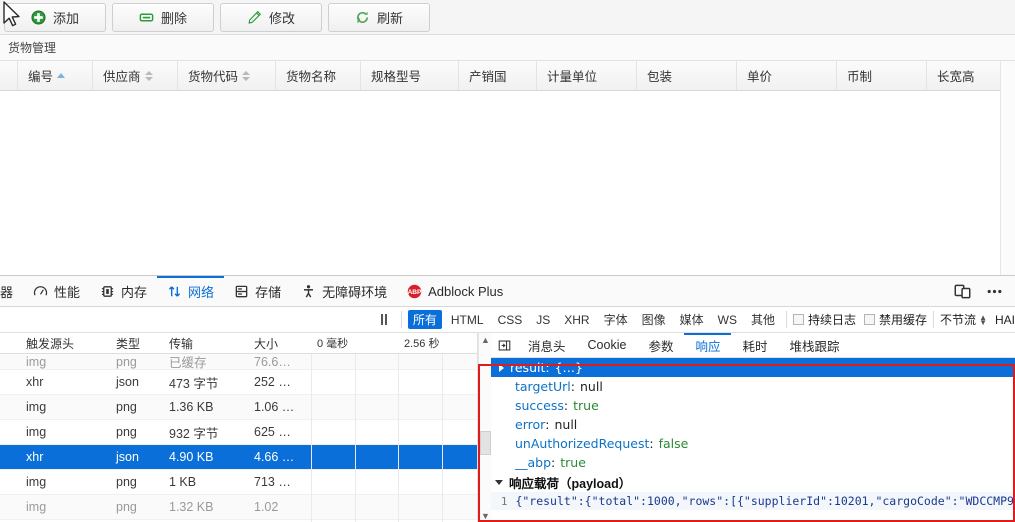 Image resolution: width=1015 pixels, height=522 pixels. What do you see at coordinates (507, 17) in the screenshot?
I see `app-toolbar: 添加 删除 修改 刷新` at bounding box center [507, 17].